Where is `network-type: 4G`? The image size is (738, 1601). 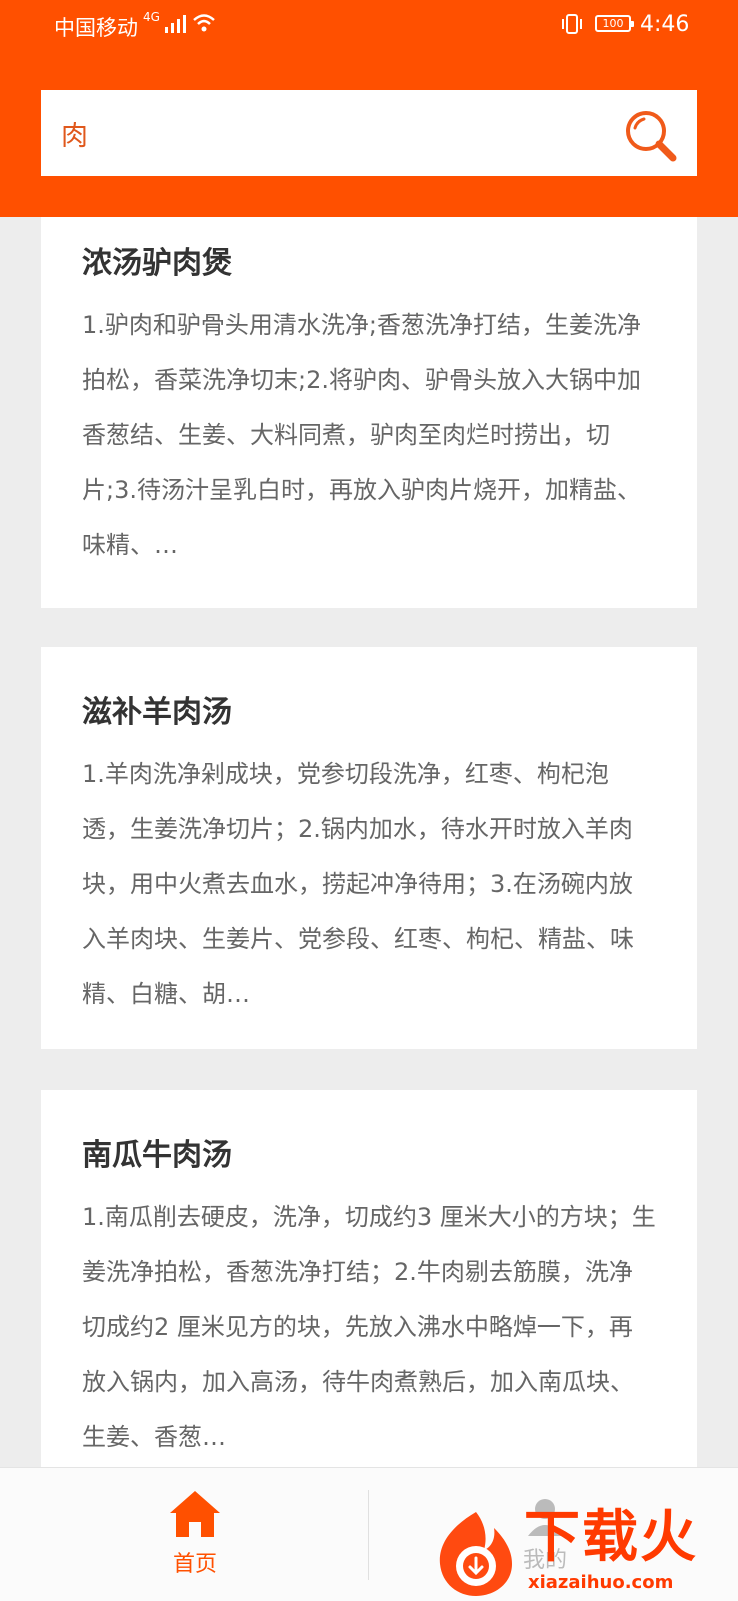
network-type: 4G is located at coordinates (151, 17).